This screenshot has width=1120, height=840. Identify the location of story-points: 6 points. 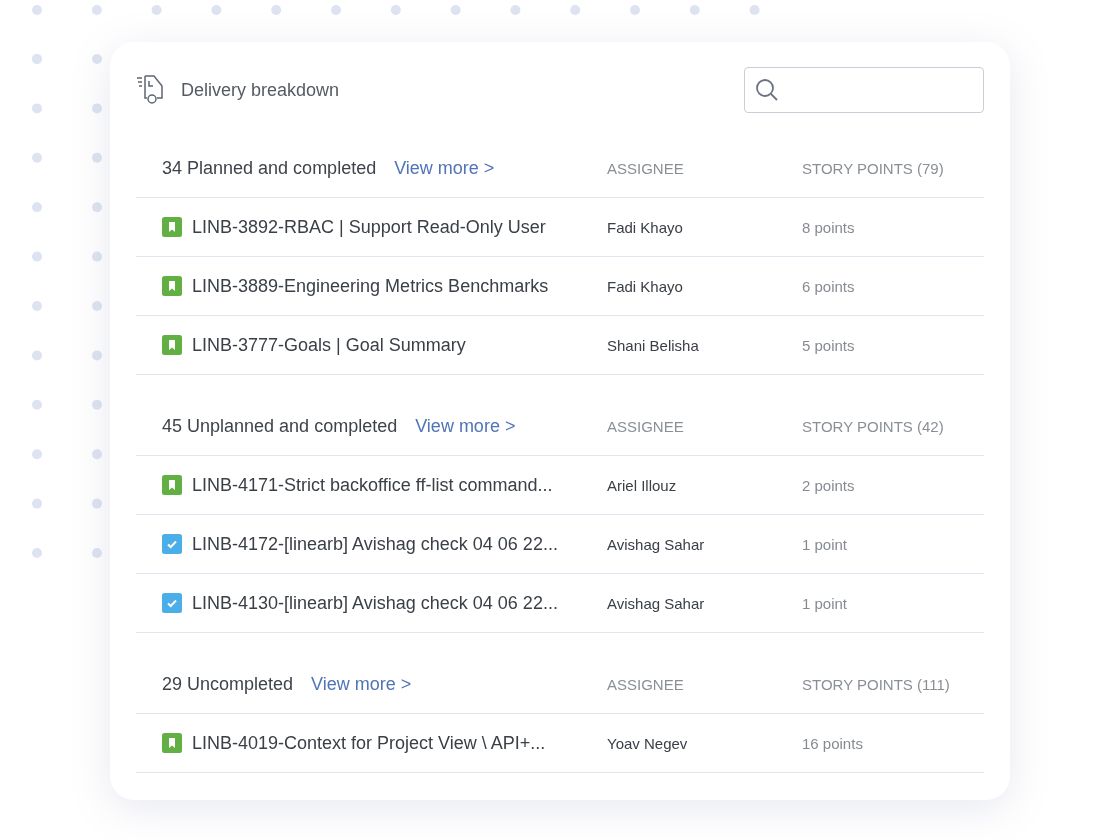
(829, 286).